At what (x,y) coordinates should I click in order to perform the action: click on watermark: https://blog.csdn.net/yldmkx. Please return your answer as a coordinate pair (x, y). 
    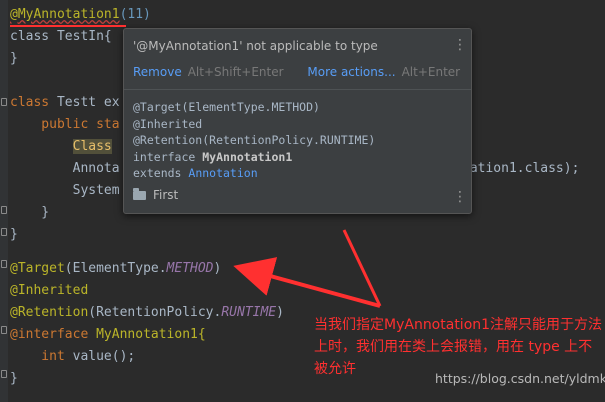
    Looking at the image, I should click on (520, 378).